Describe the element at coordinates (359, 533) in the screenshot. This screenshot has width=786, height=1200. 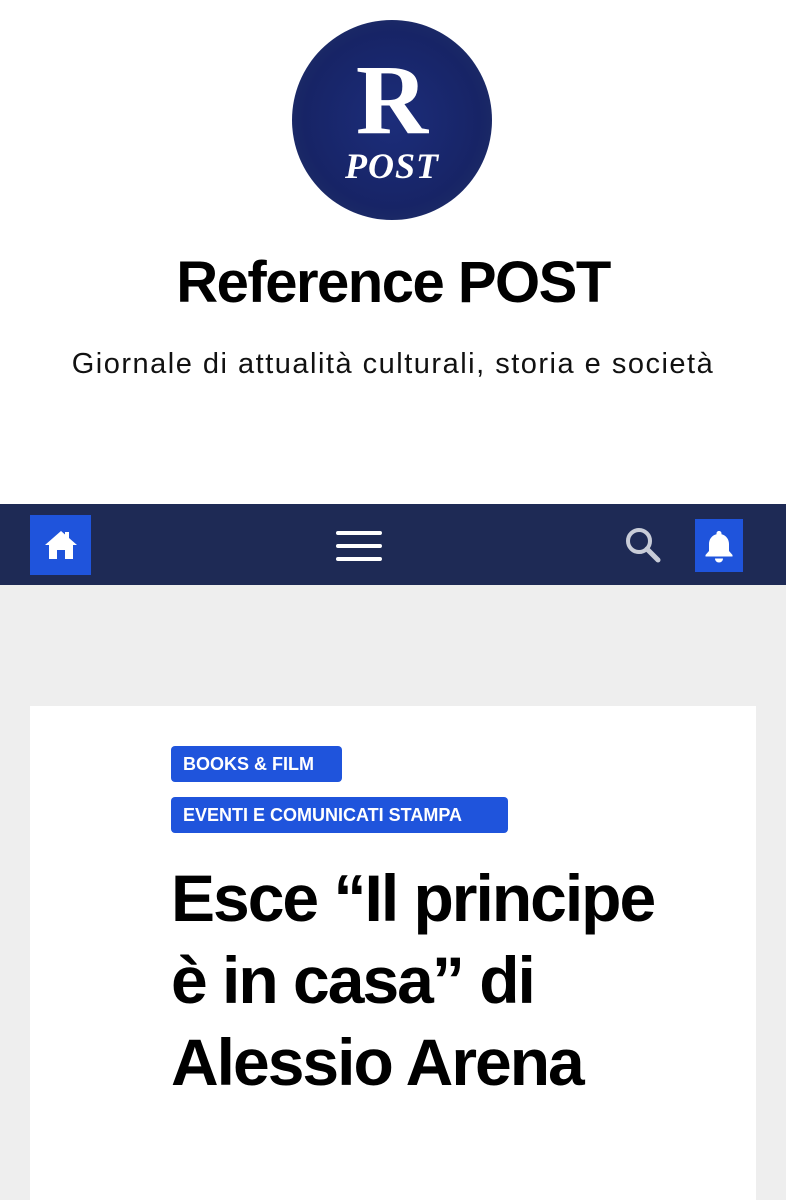
I see `hamburger-menu-icon` at that location.